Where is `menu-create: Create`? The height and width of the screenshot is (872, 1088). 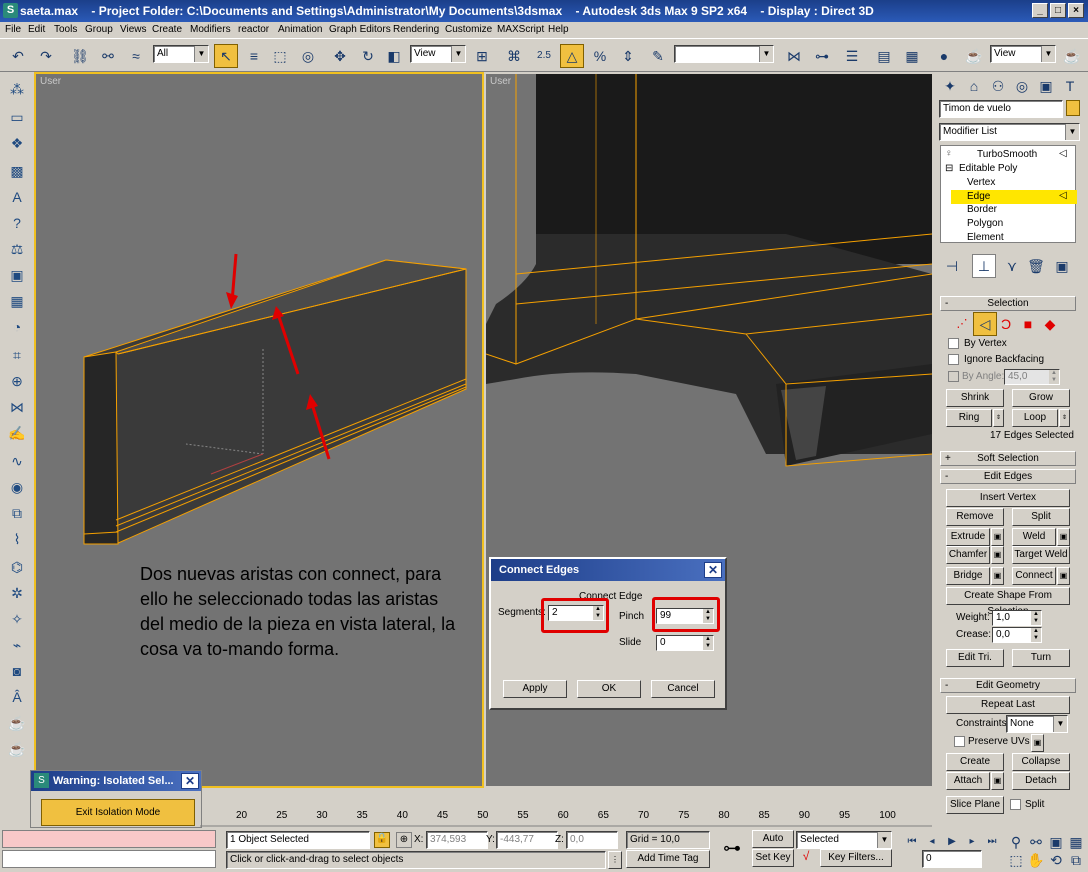 menu-create: Create is located at coordinates (167, 29).